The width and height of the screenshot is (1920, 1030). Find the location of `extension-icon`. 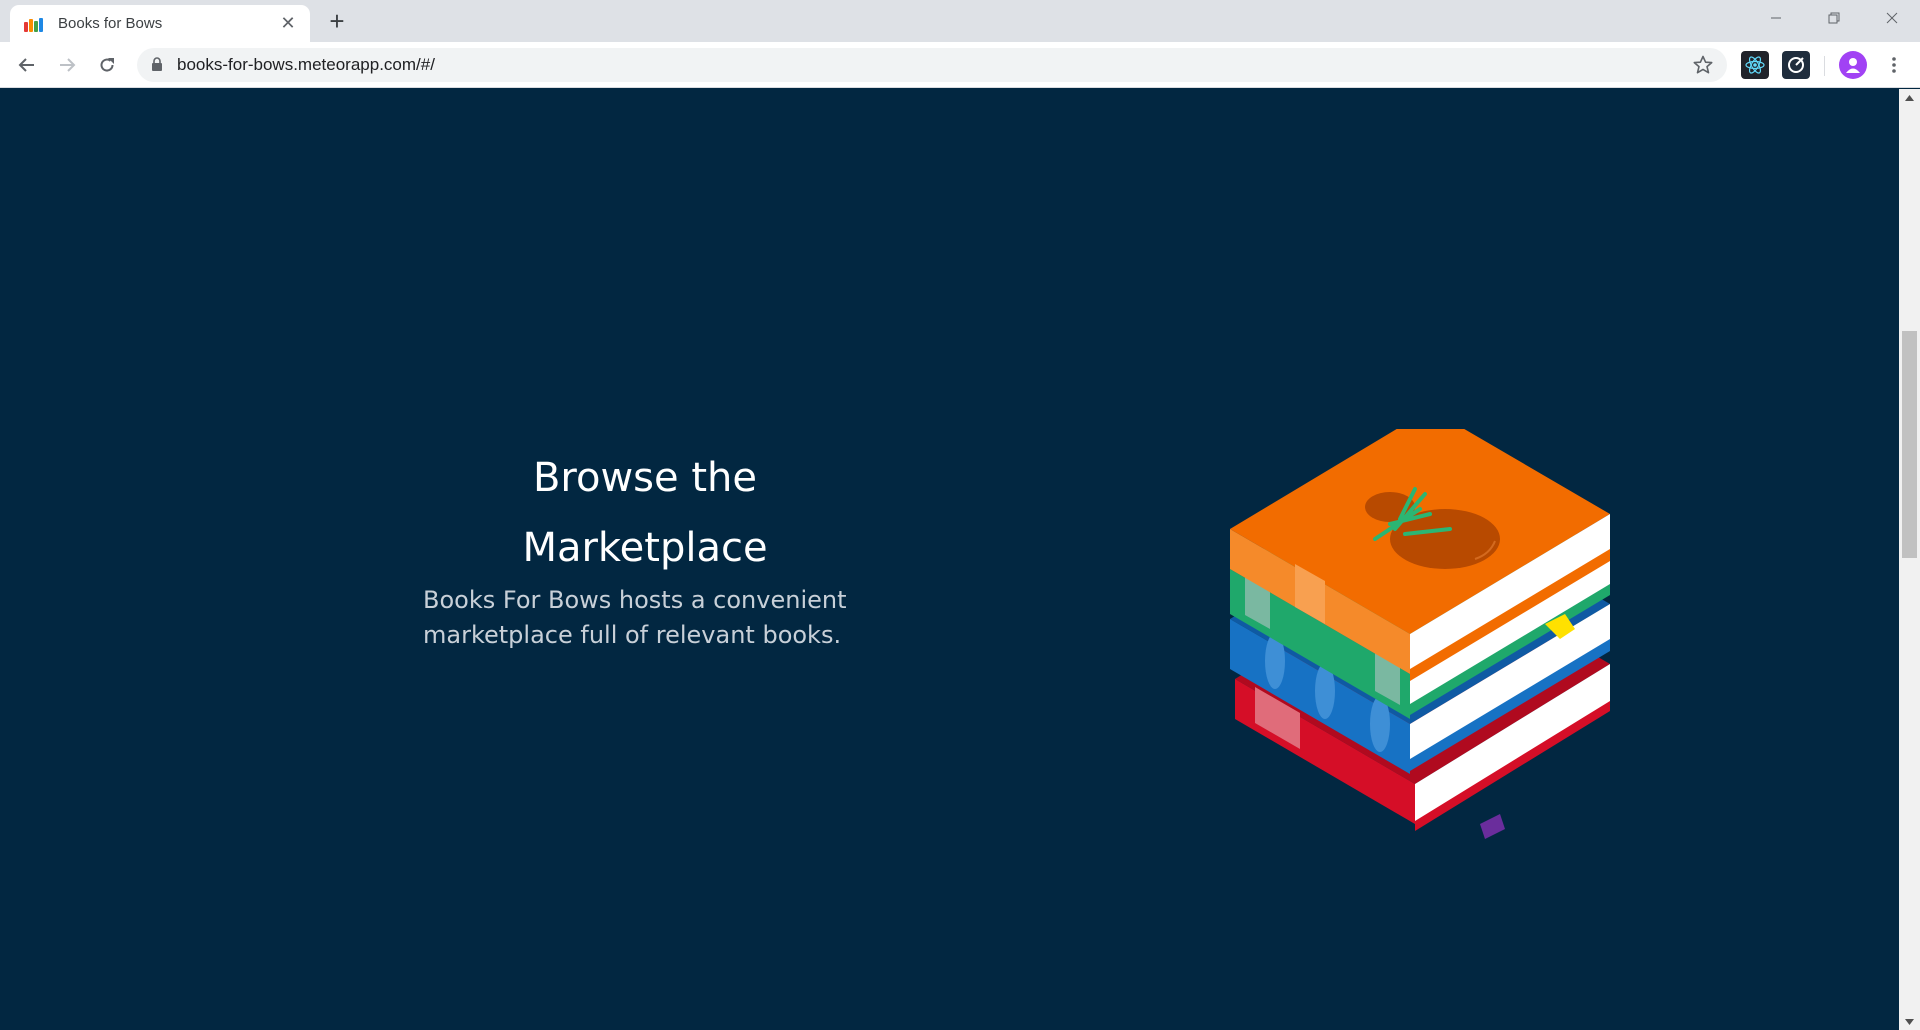

extension-icon is located at coordinates (1796, 65).